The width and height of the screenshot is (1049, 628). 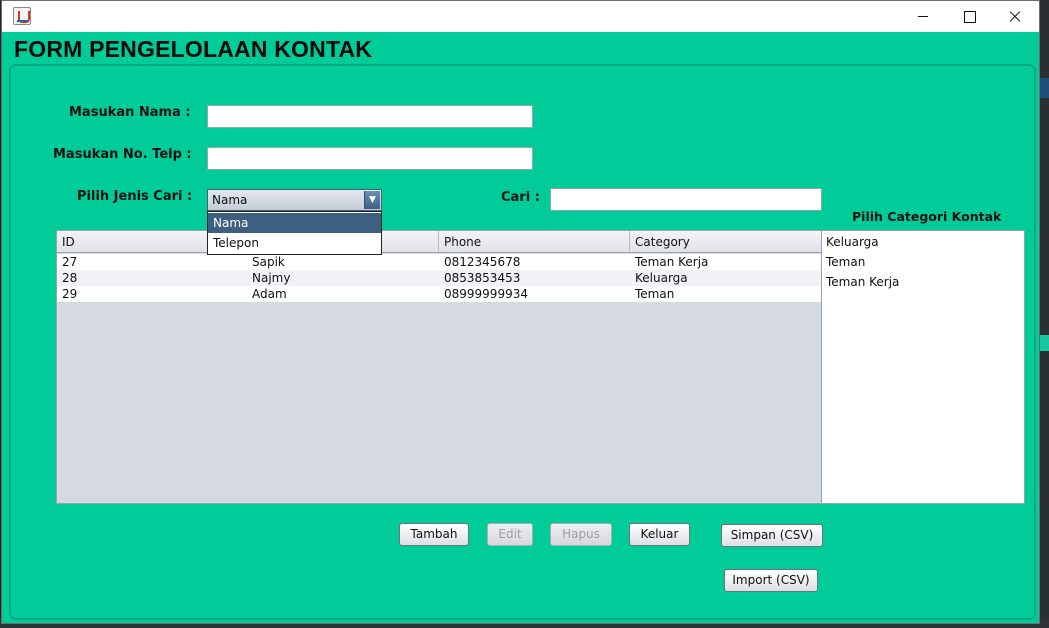 What do you see at coordinates (771, 580) in the screenshot?
I see `import-csv-button: Import (CSV)` at bounding box center [771, 580].